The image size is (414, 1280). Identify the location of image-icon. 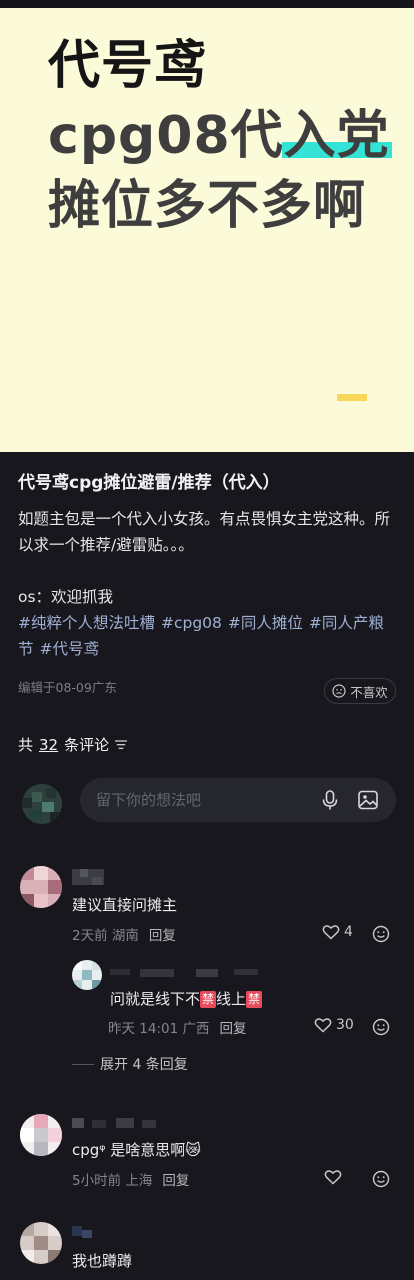
(368, 800).